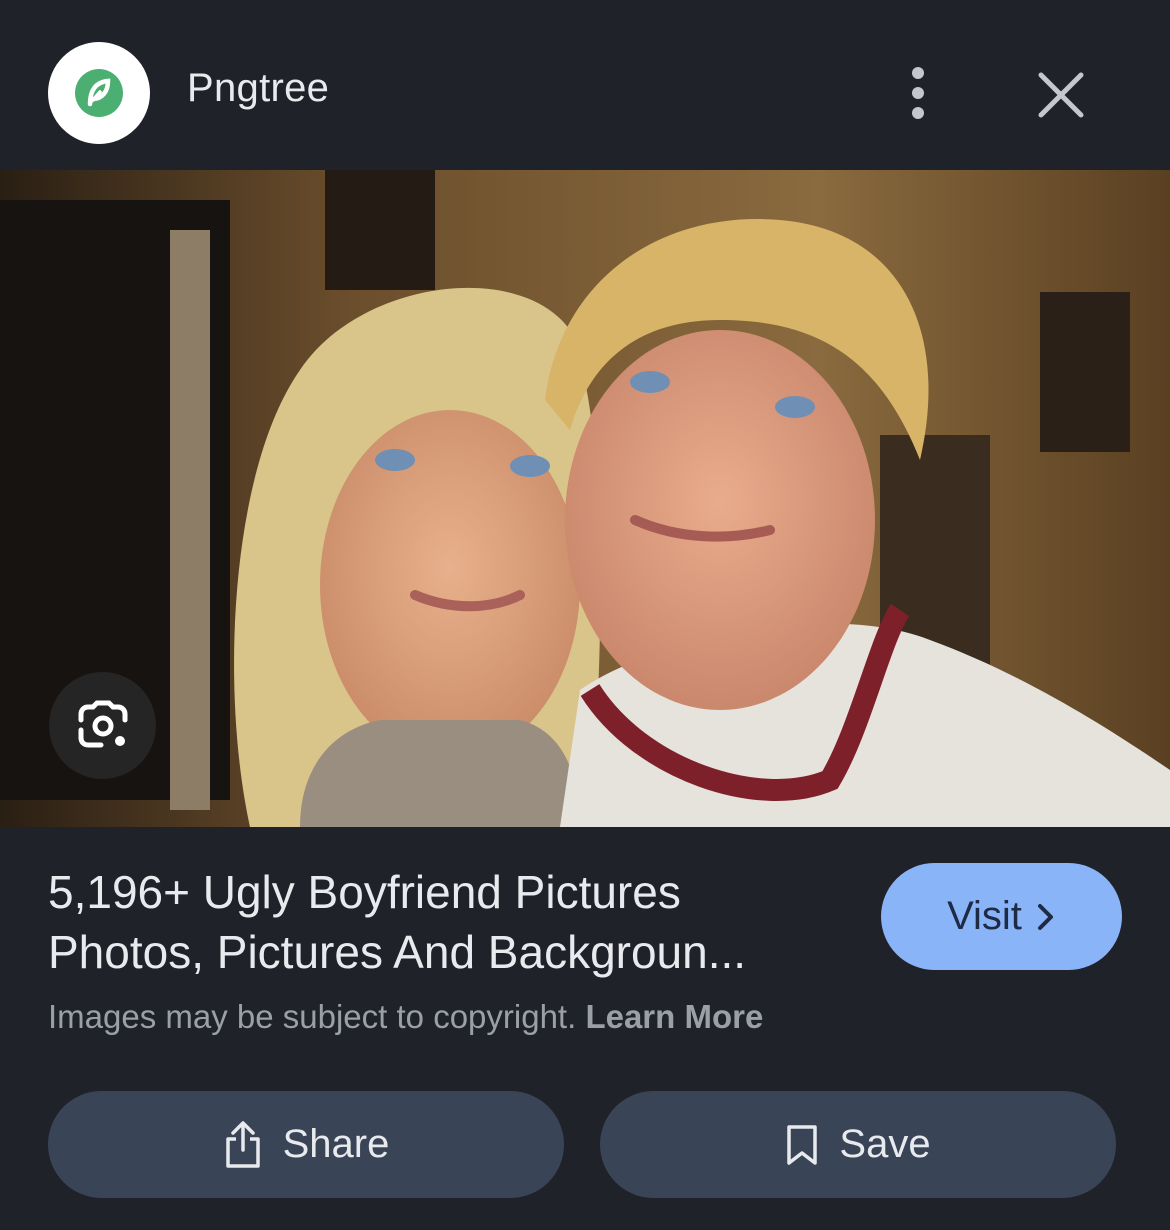 Image resolution: width=1170 pixels, height=1230 pixels. I want to click on google-lens-icon, so click(102, 723).